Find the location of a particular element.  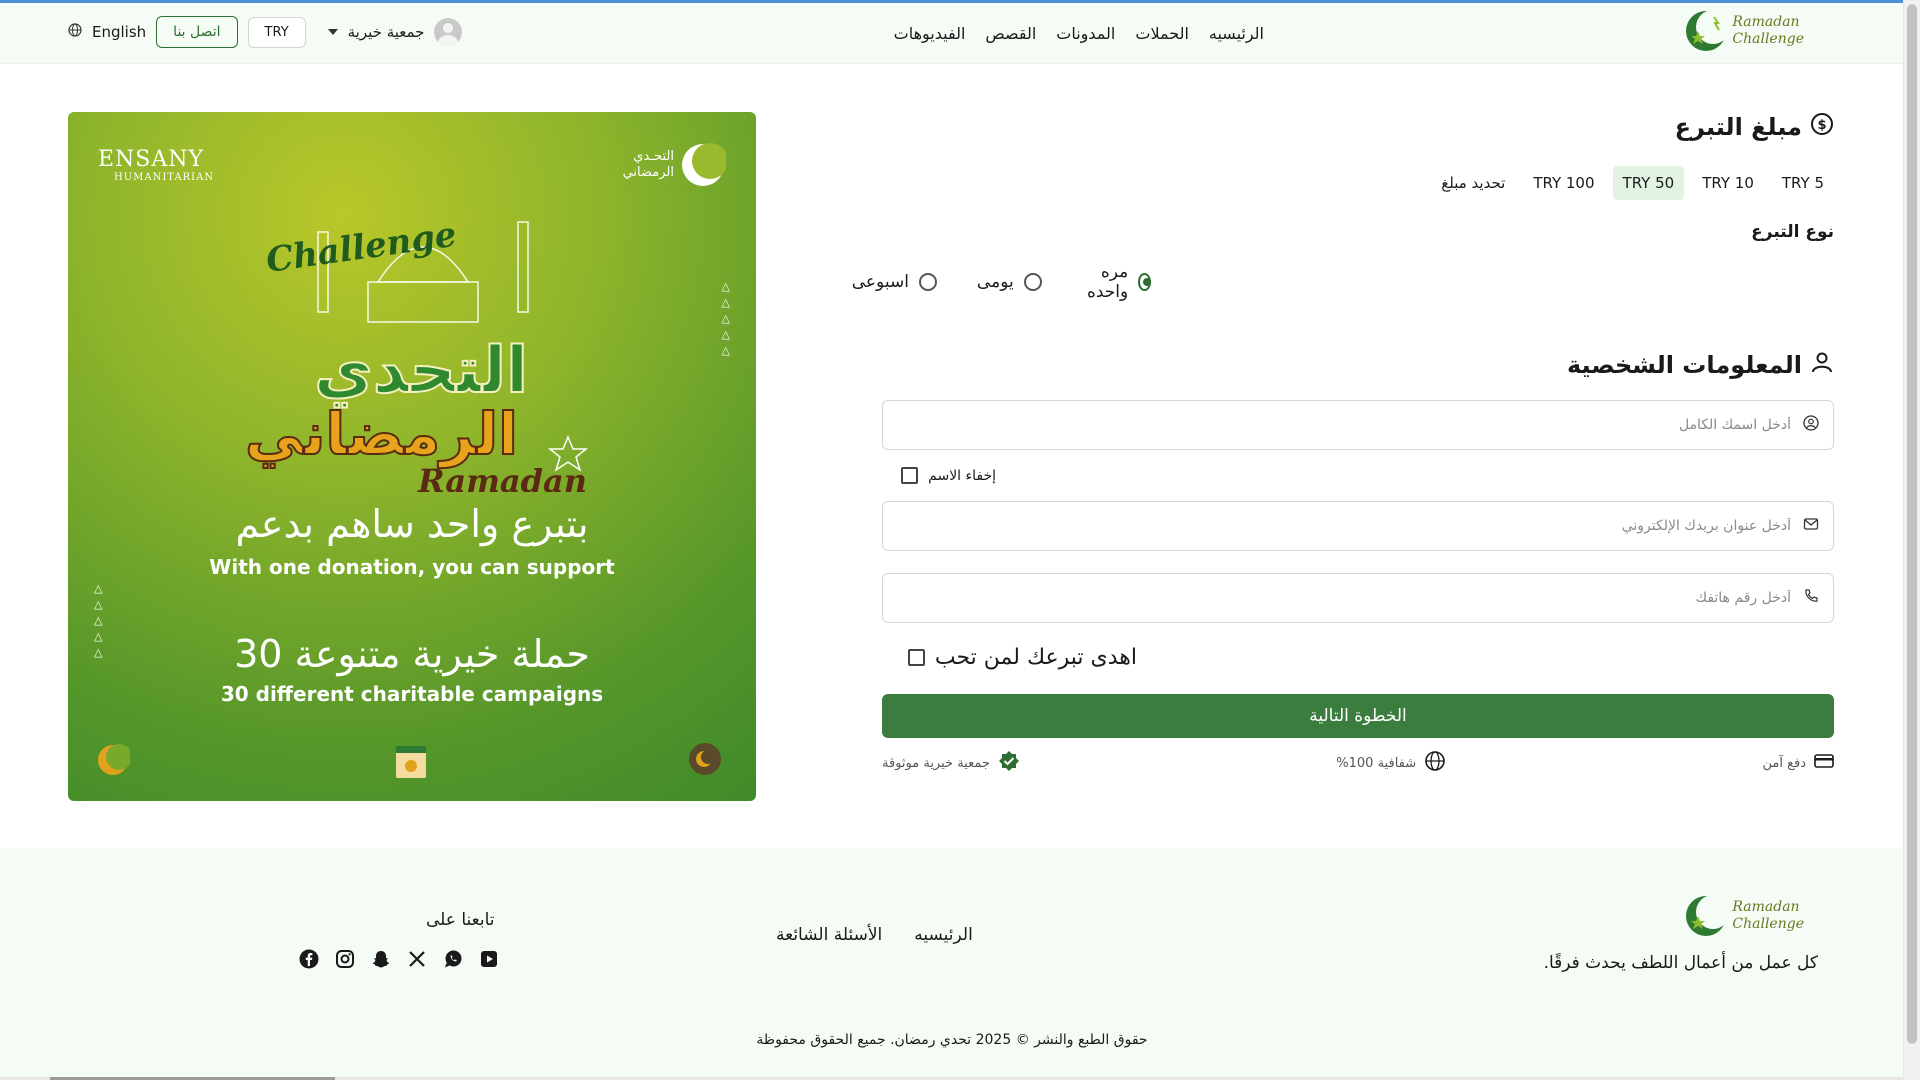

x-icon is located at coordinates (417, 959).